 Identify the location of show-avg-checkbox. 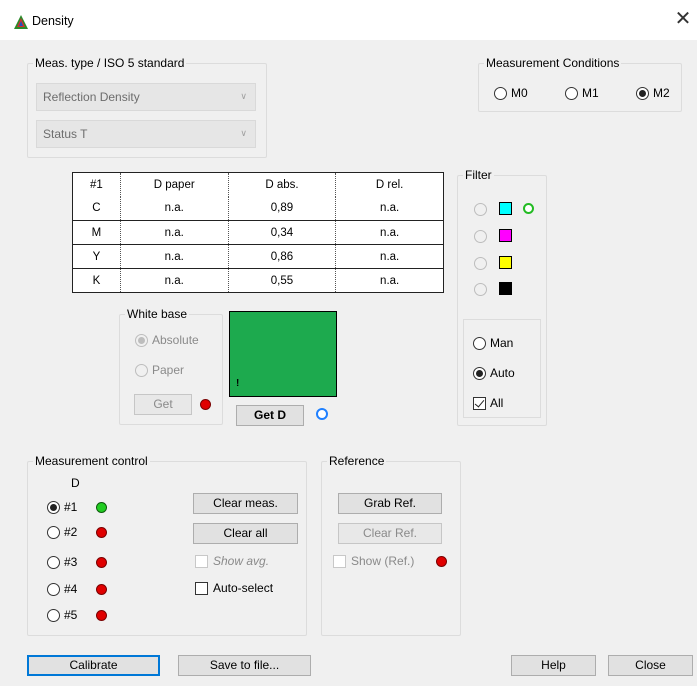
(201, 561).